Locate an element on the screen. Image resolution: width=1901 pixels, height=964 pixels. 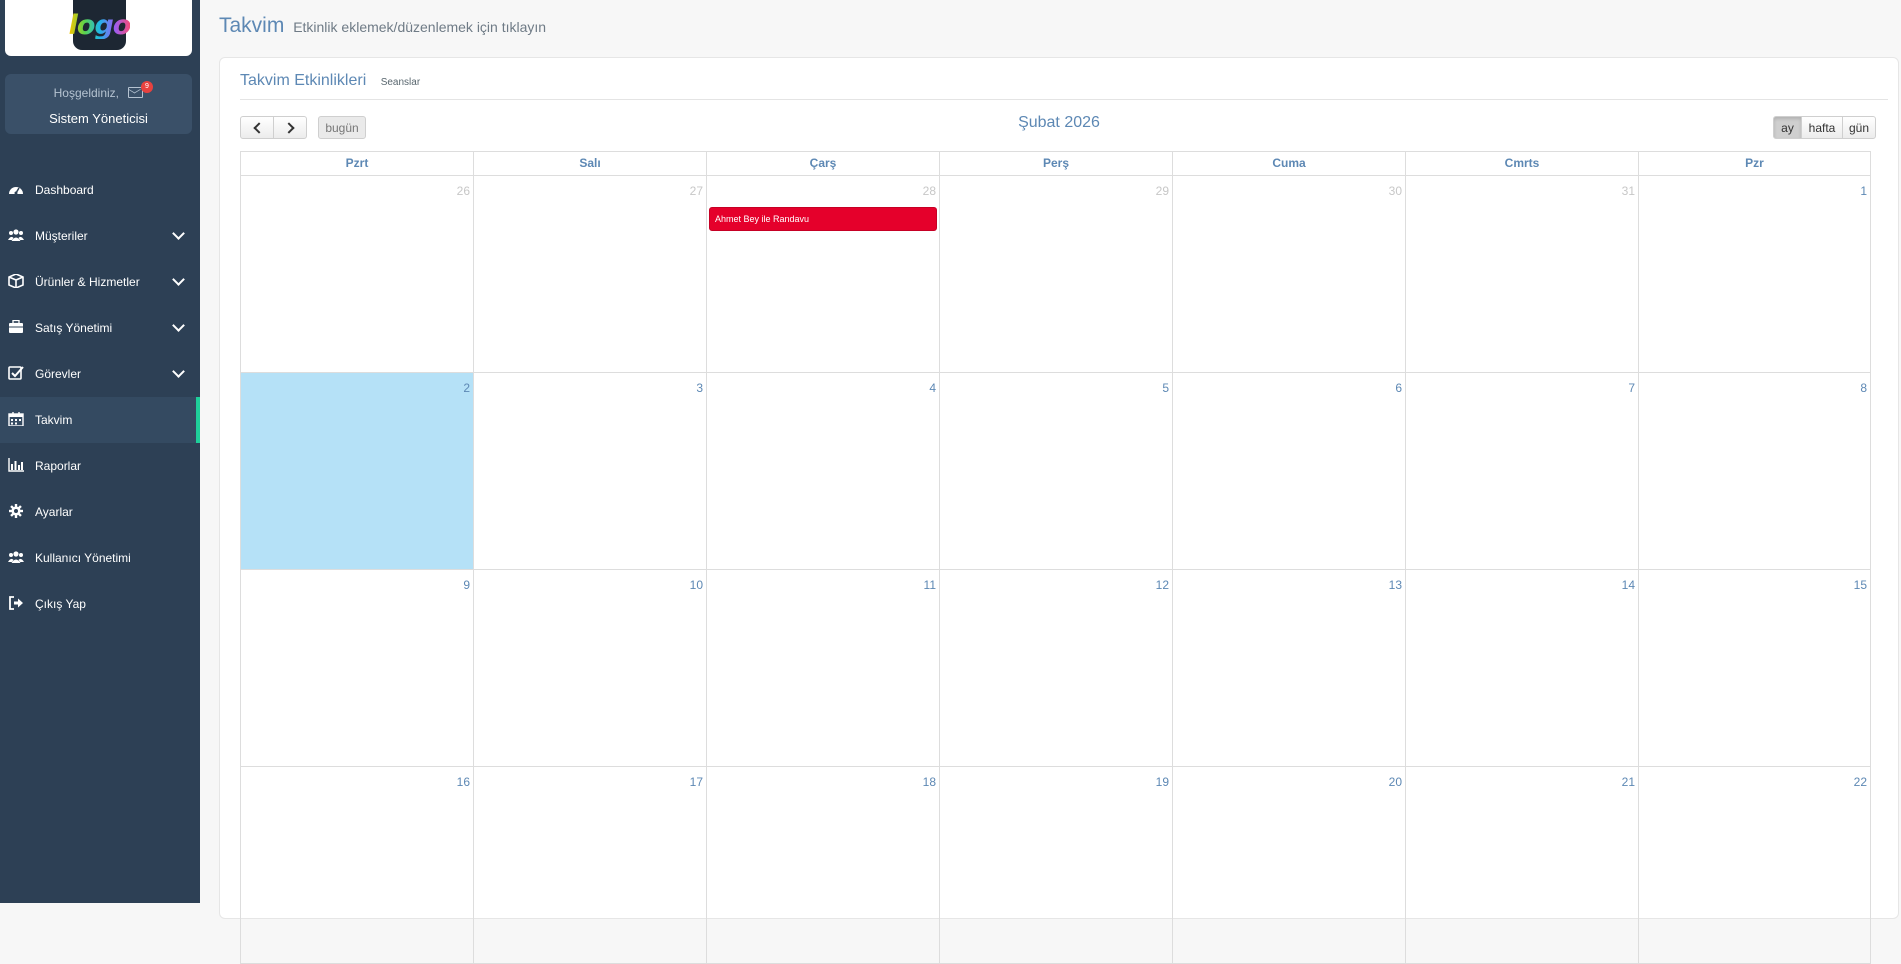
day-cell: 12 is located at coordinates (1055, 668).